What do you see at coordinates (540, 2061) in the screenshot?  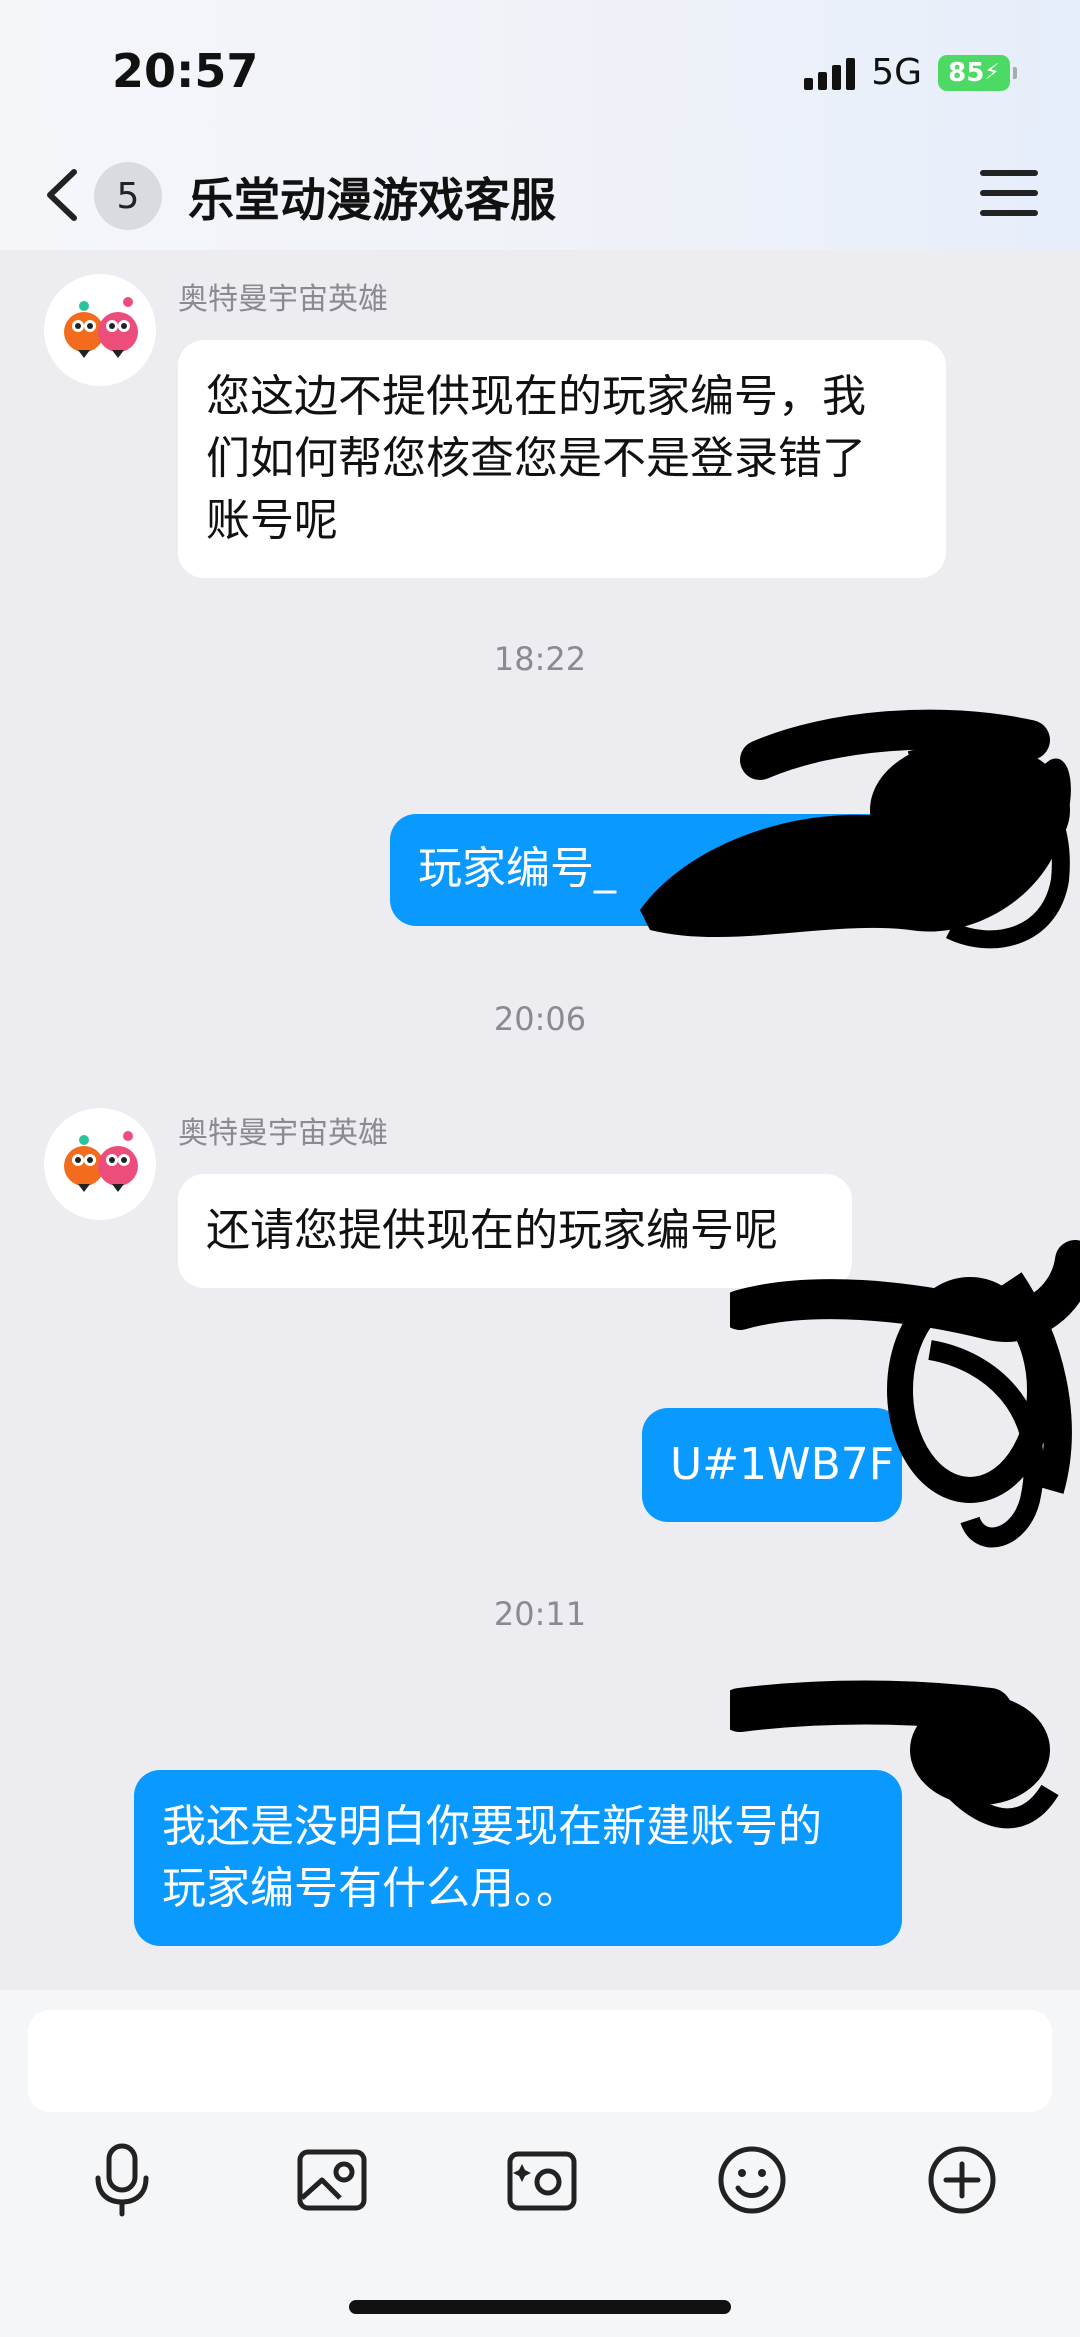 I see `message-input` at bounding box center [540, 2061].